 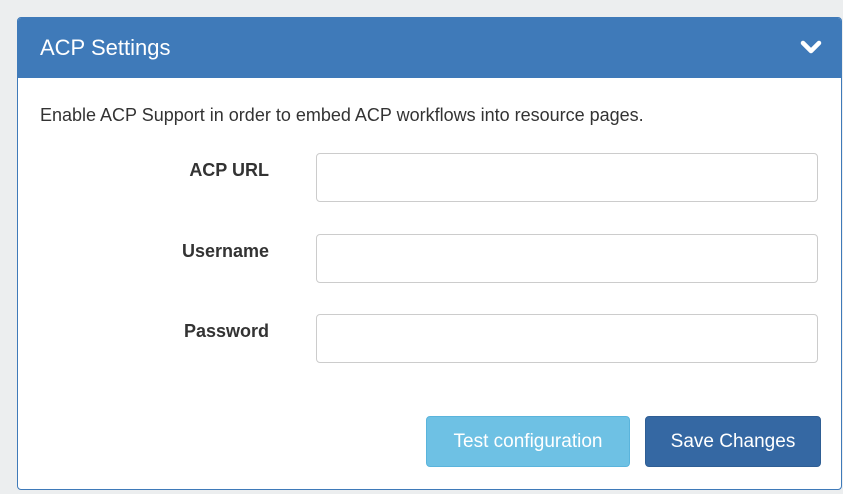 What do you see at coordinates (567, 177) in the screenshot?
I see `acp-url-input` at bounding box center [567, 177].